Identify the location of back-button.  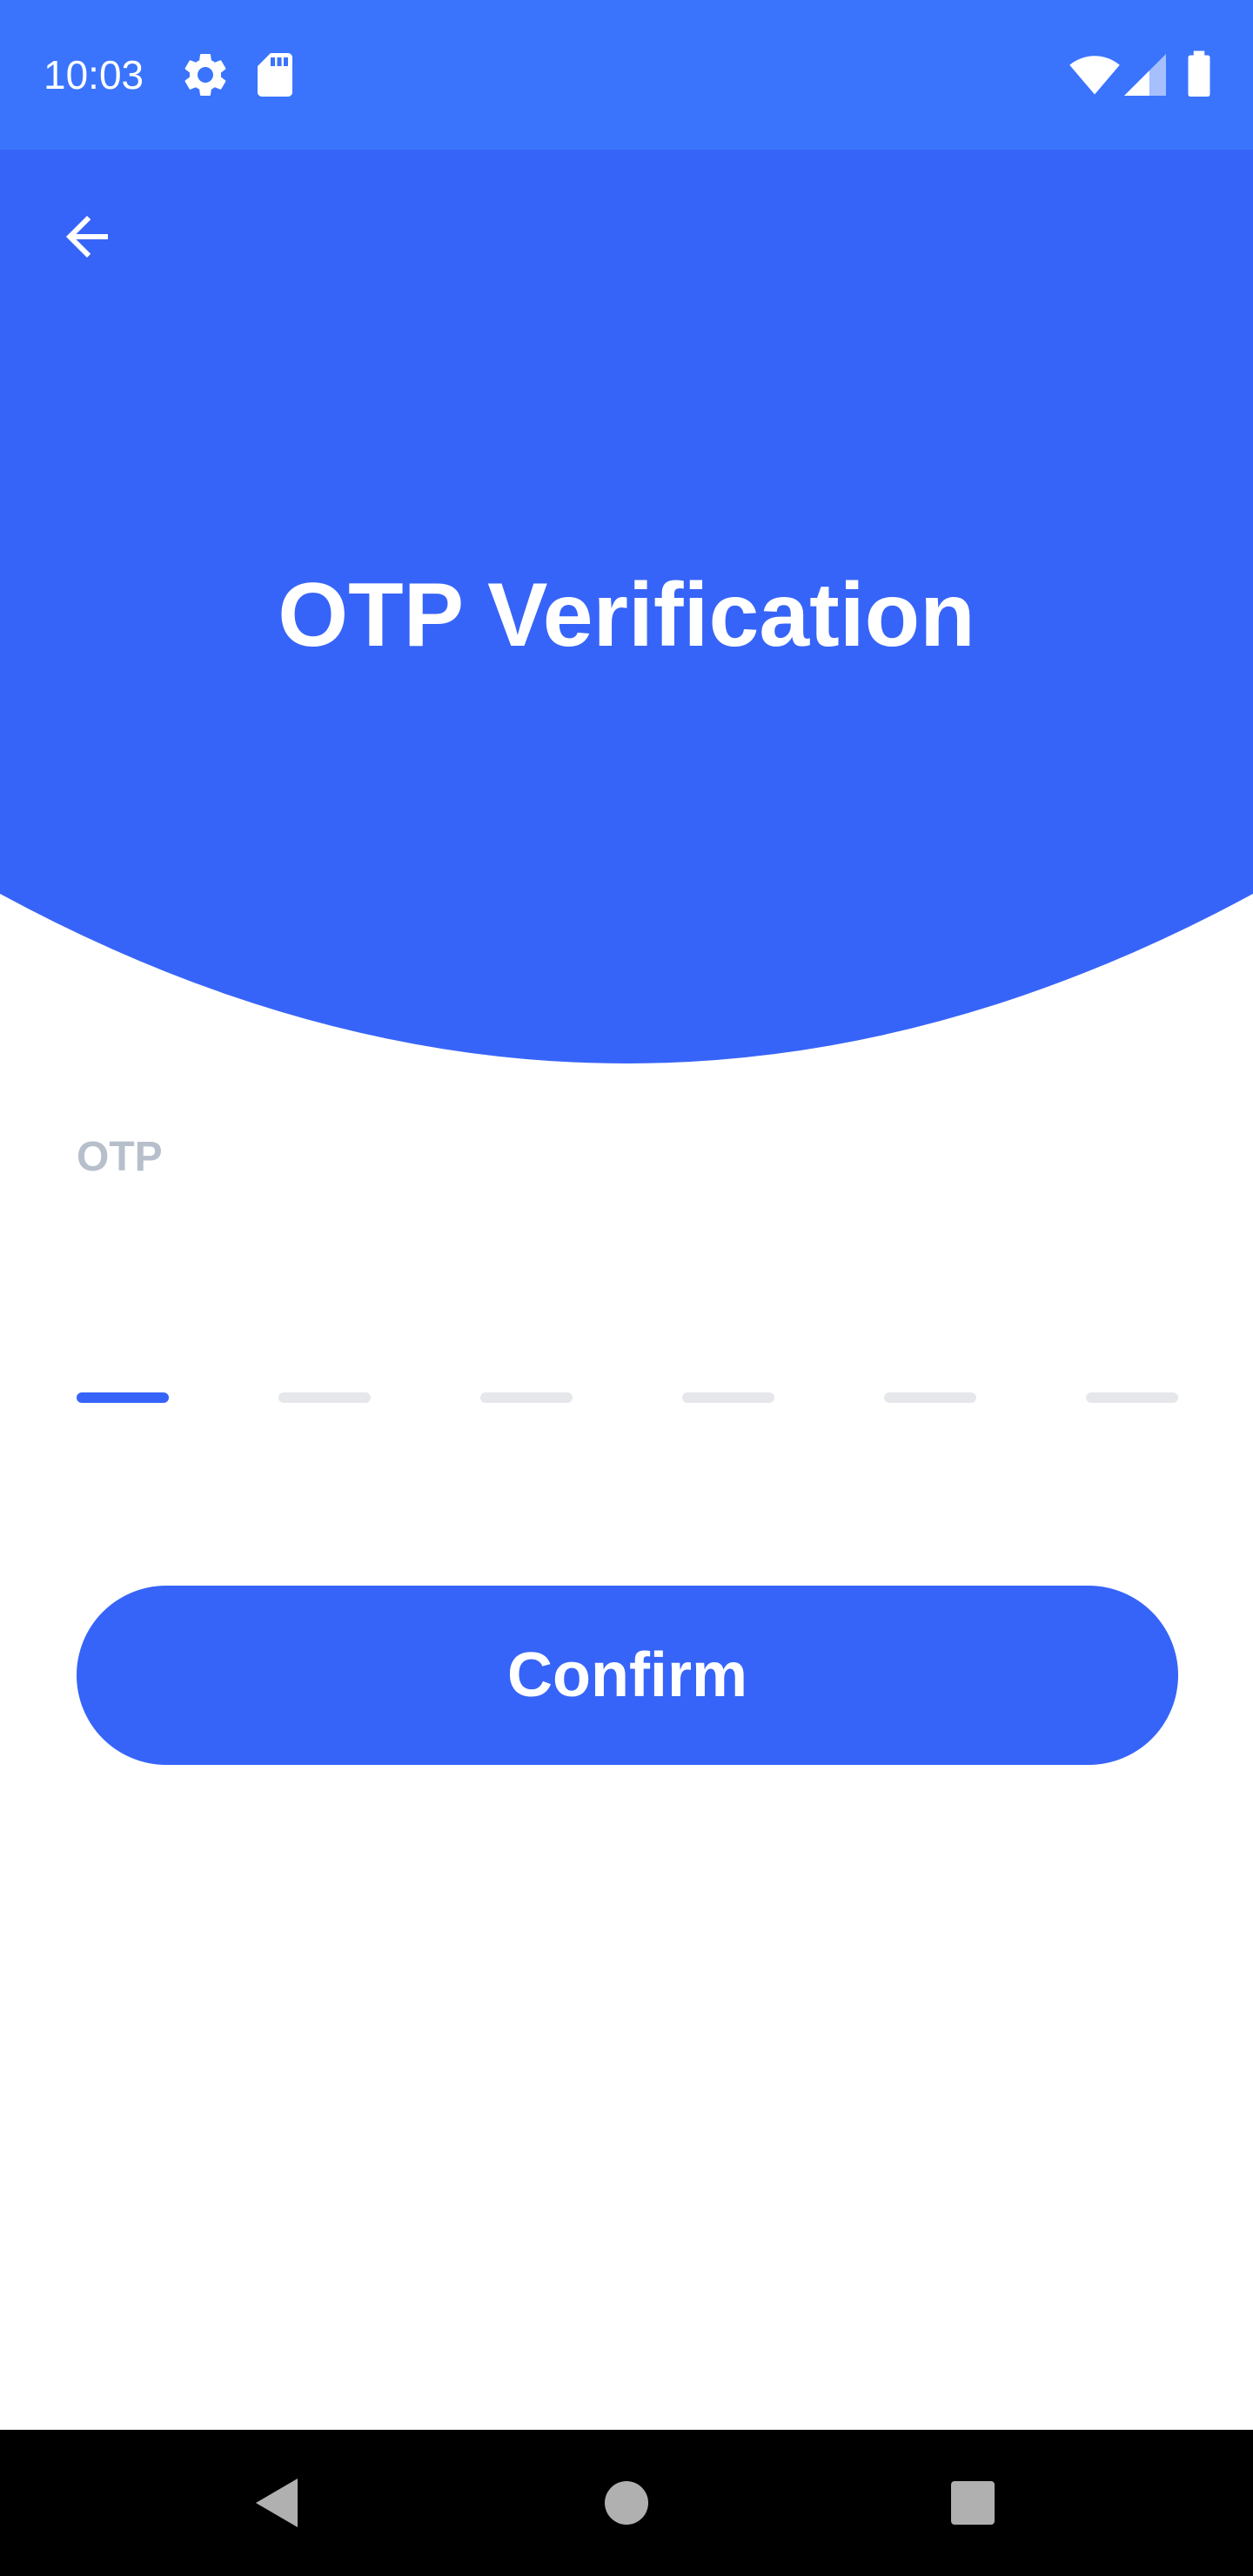
(87, 237).